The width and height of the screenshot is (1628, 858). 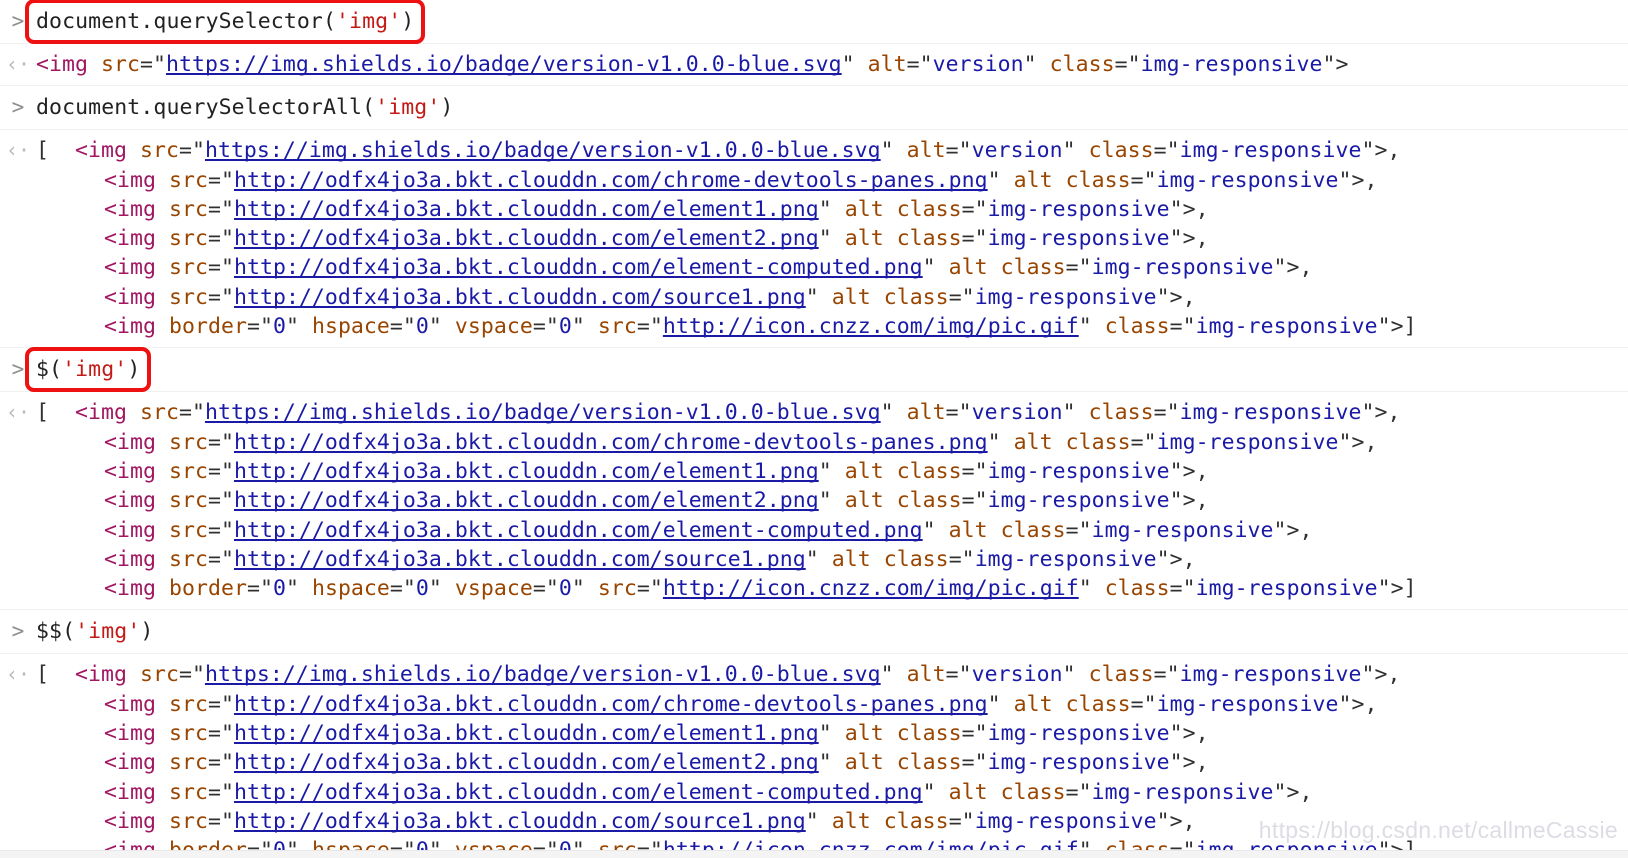 I want to click on console-command-row: > document.querySelector('img'), so click(x=814, y=22).